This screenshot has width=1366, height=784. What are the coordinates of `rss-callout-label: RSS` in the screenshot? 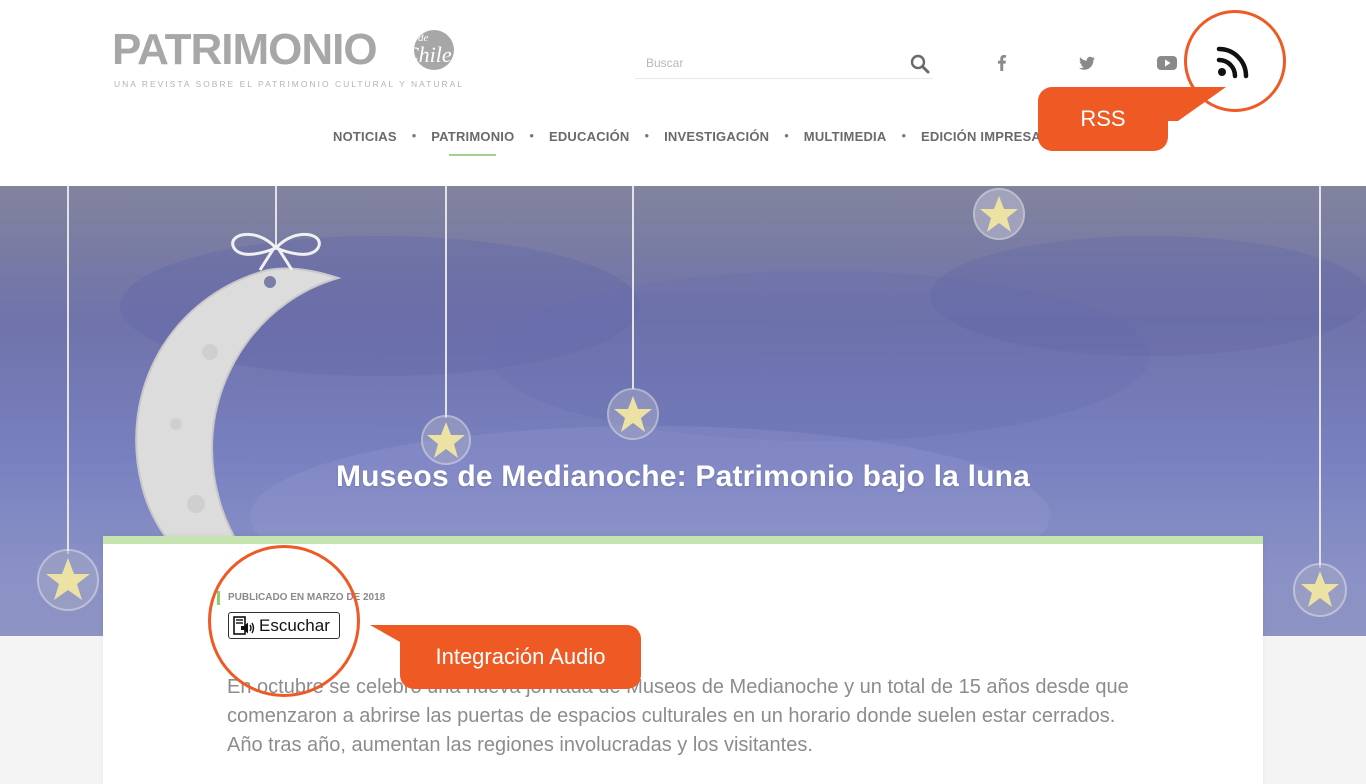 It's located at (1103, 118).